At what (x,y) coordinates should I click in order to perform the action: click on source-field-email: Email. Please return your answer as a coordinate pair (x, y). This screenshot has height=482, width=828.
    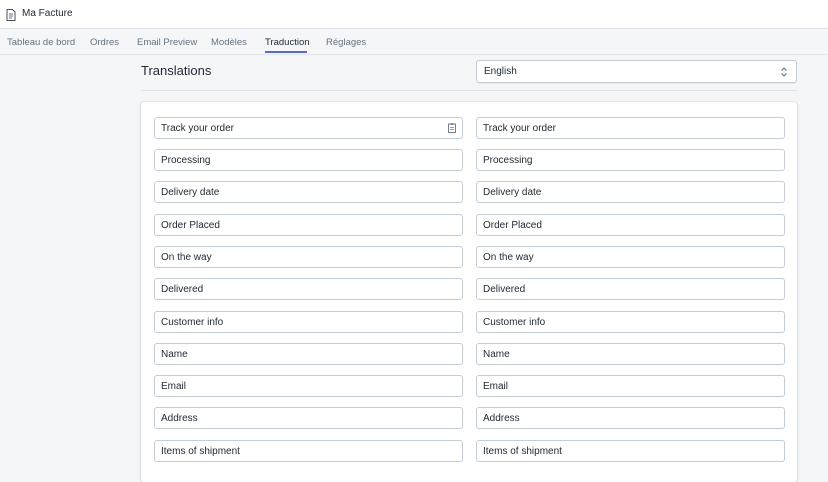
    Looking at the image, I should click on (308, 386).